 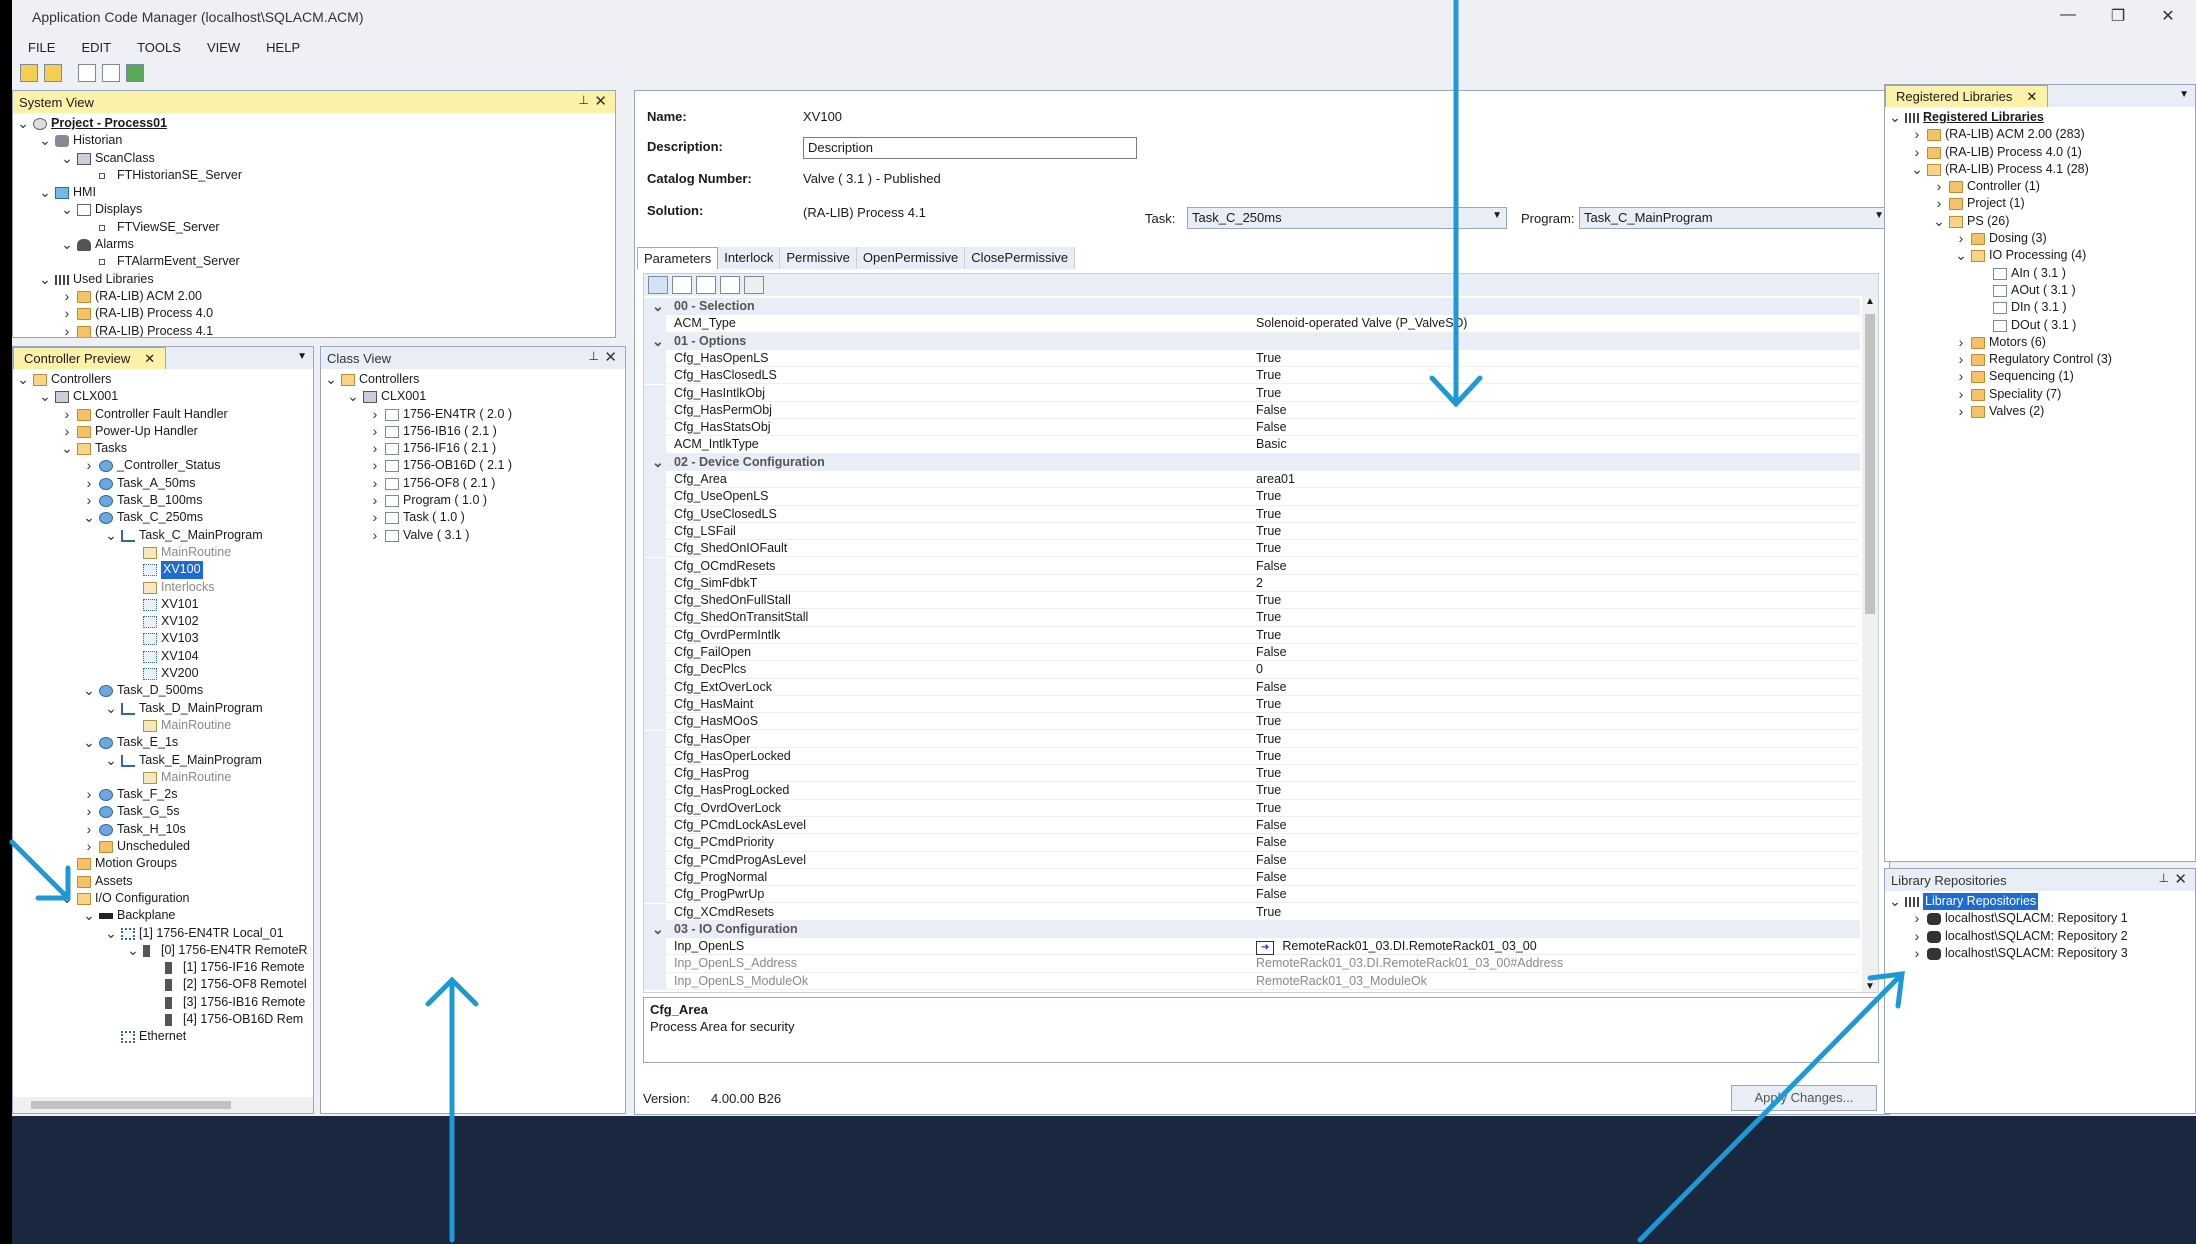 What do you see at coordinates (314, 175) in the screenshot?
I see `tree-item: FTHistorianSE_Server` at bounding box center [314, 175].